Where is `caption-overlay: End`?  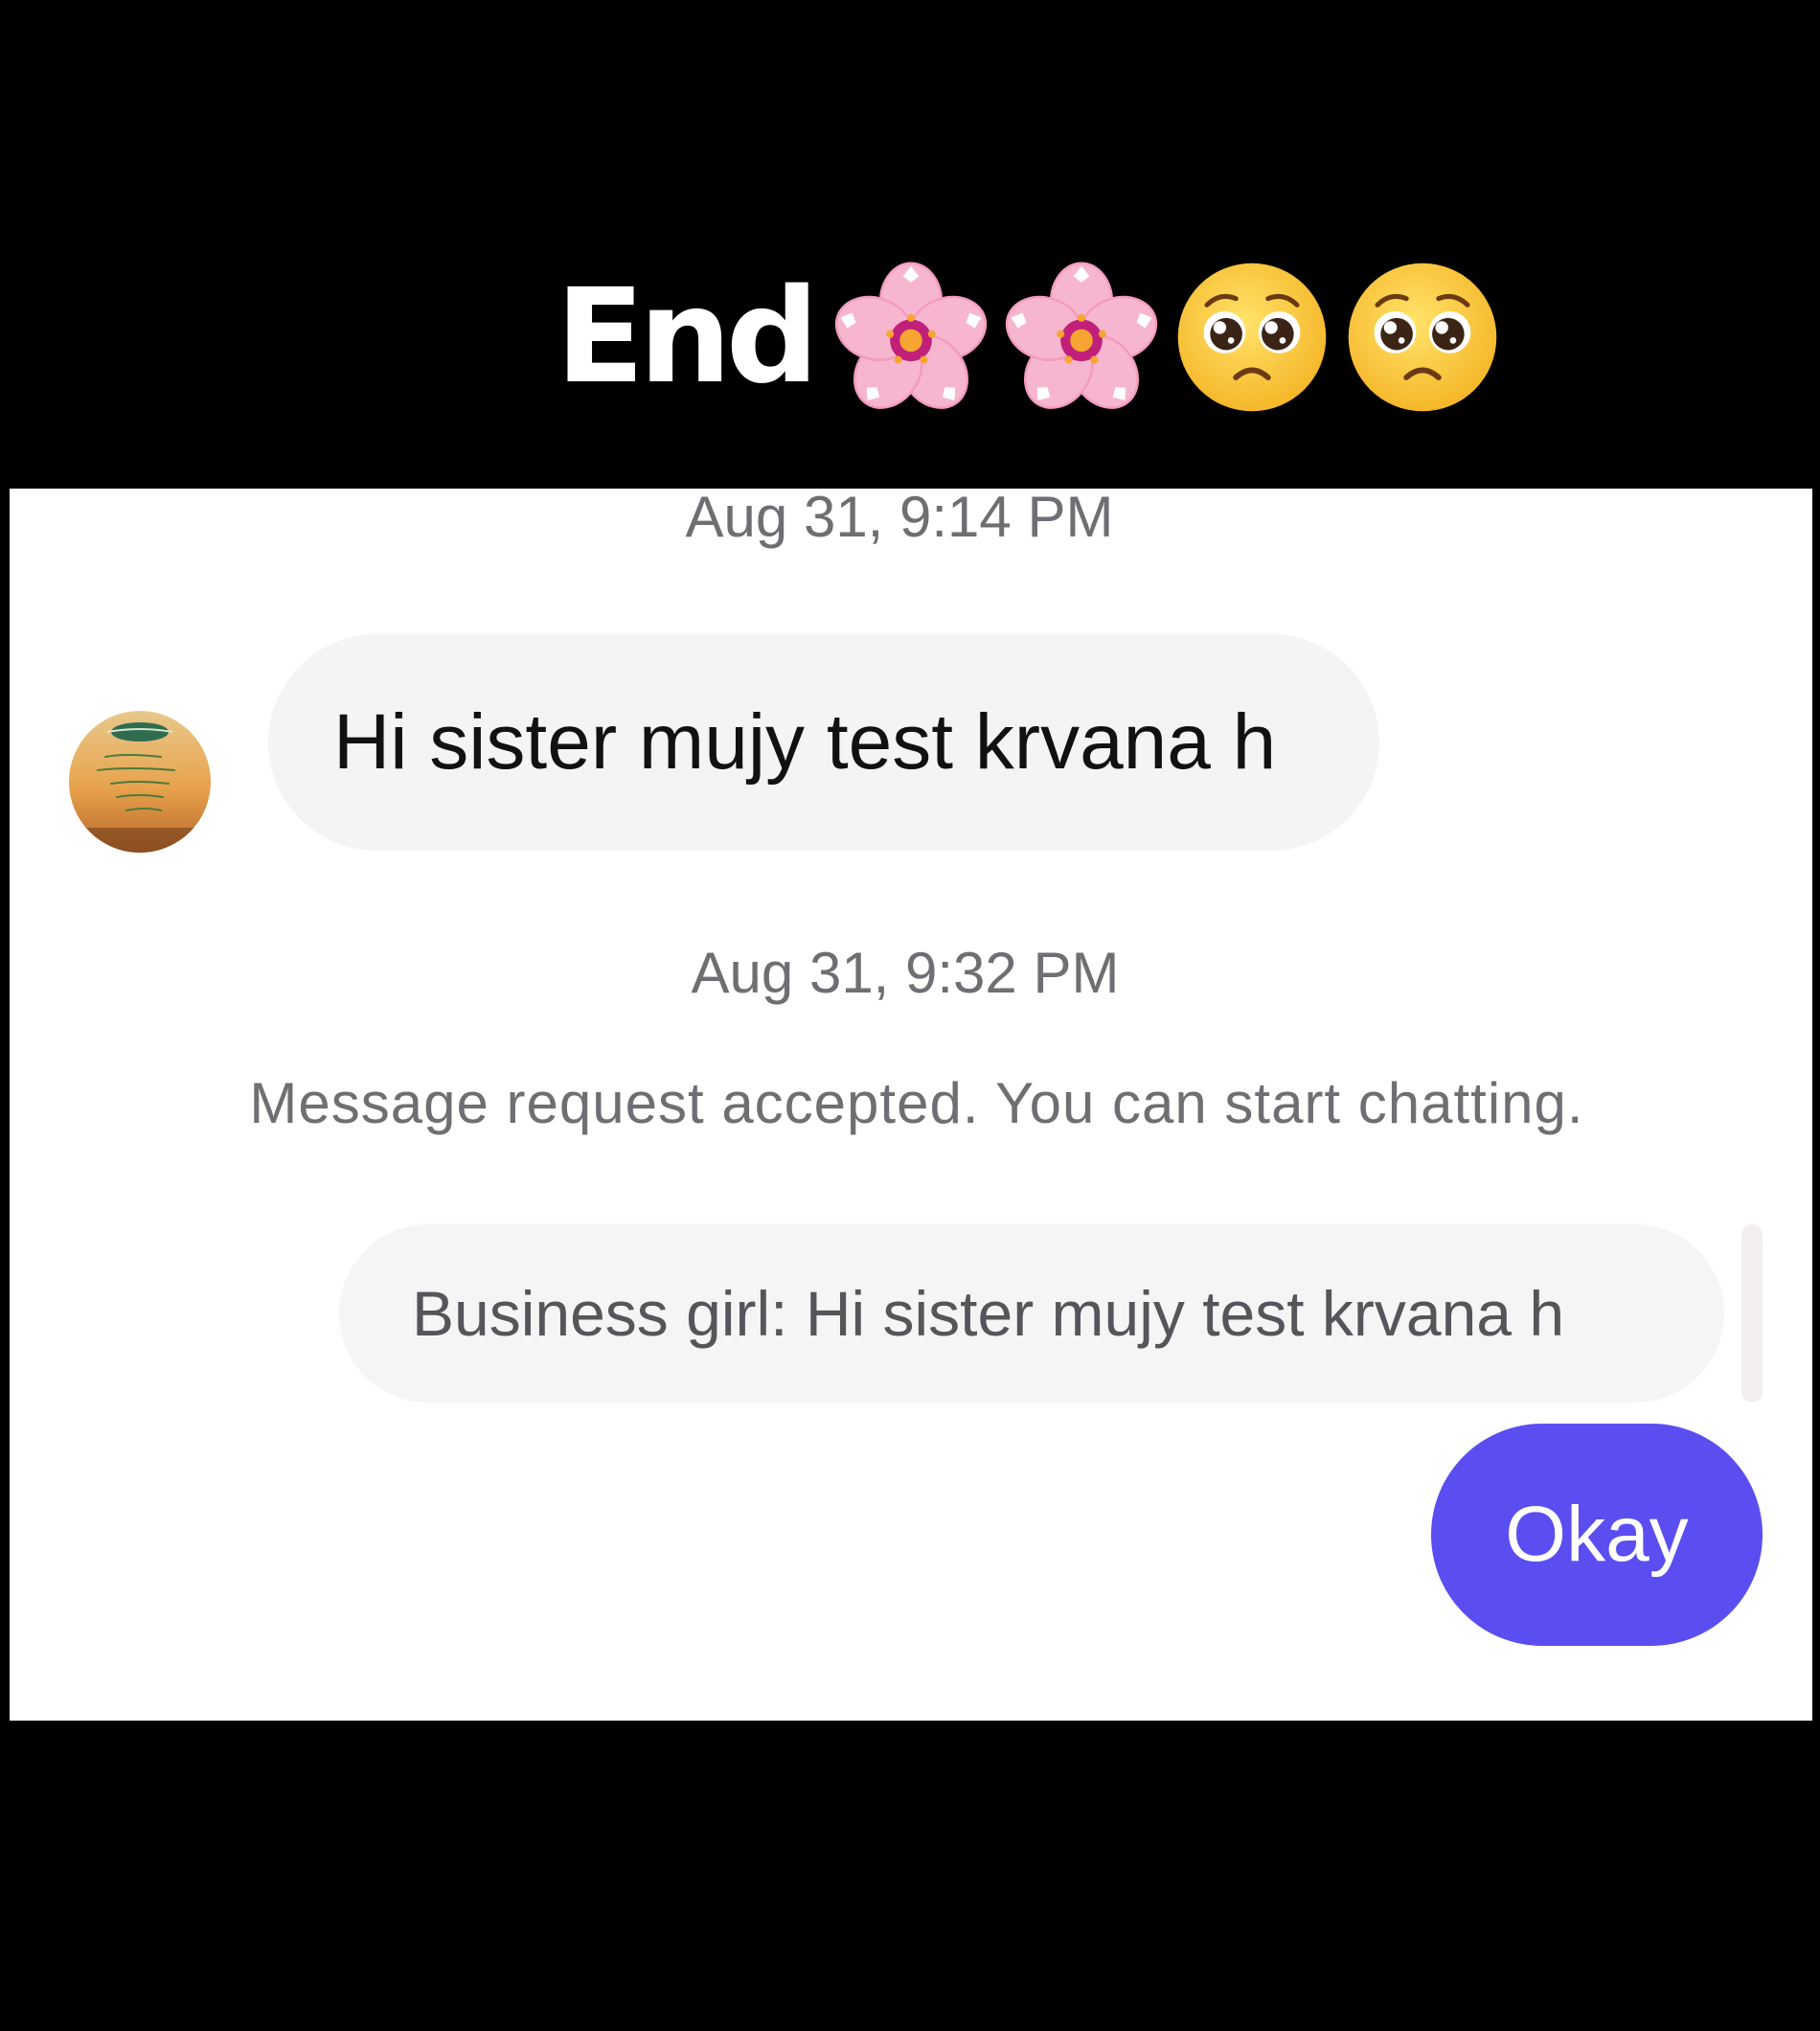
caption-overlay: End is located at coordinates (1029, 337).